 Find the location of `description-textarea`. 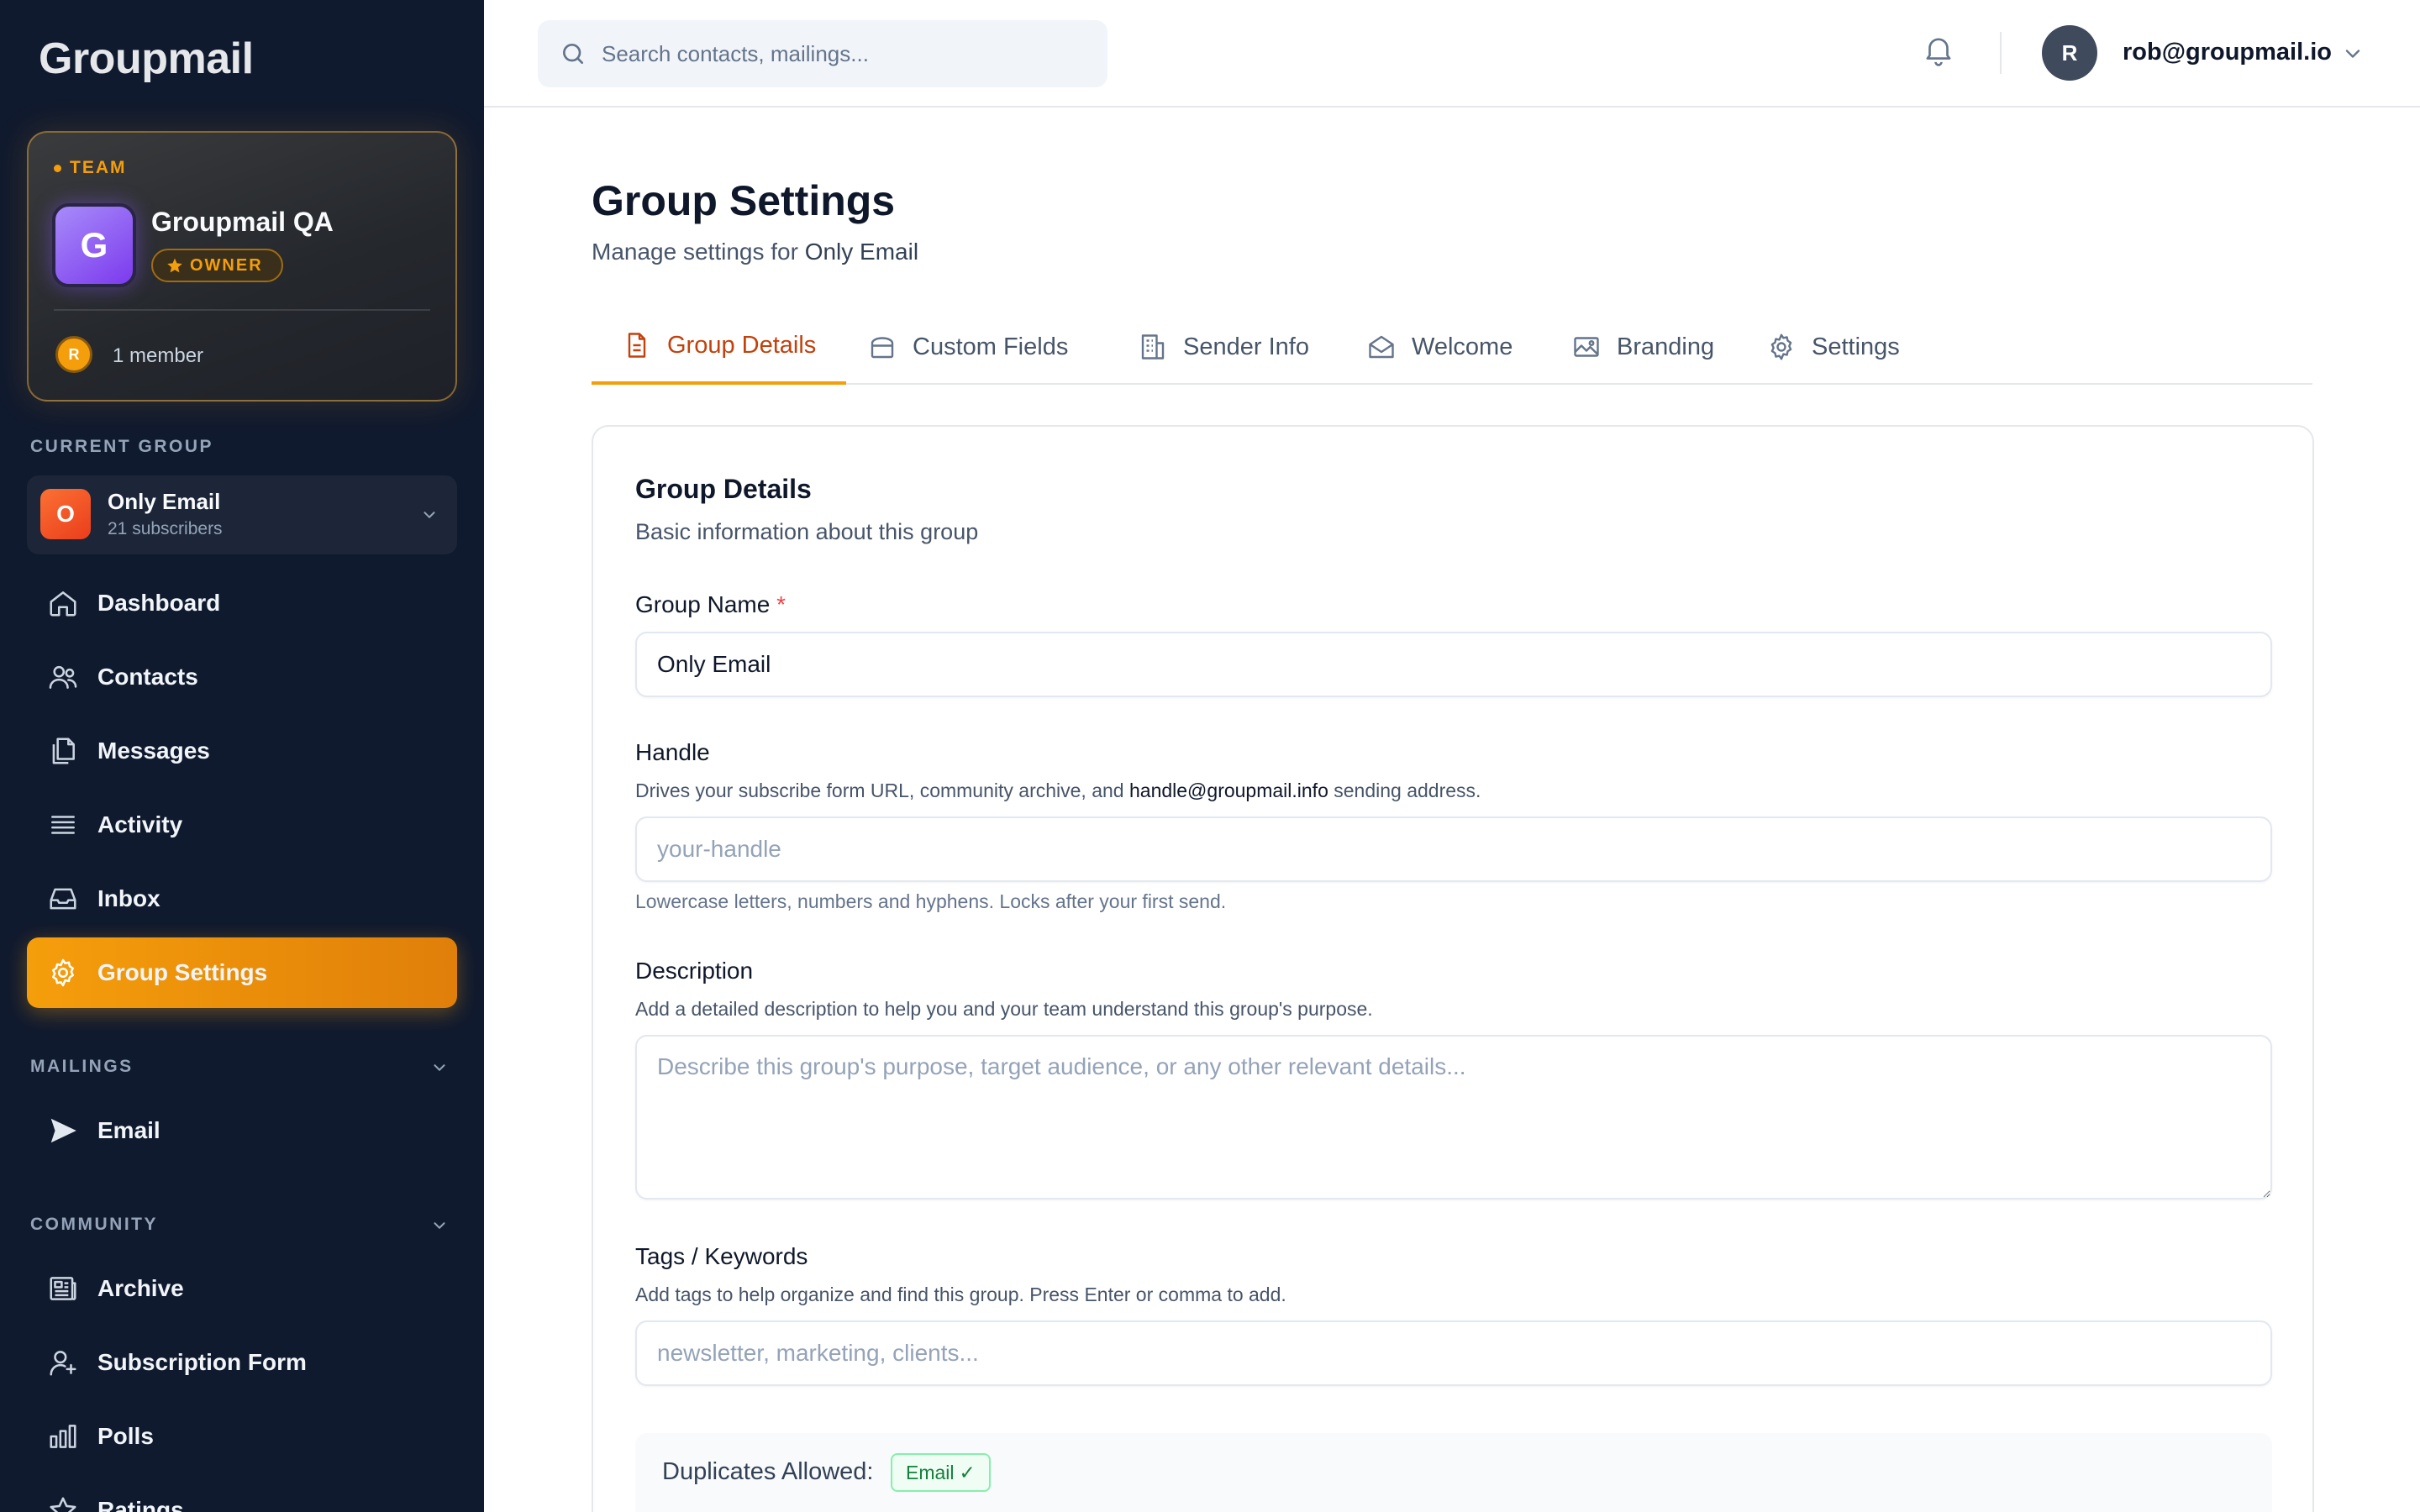

description-textarea is located at coordinates (1453, 1117).